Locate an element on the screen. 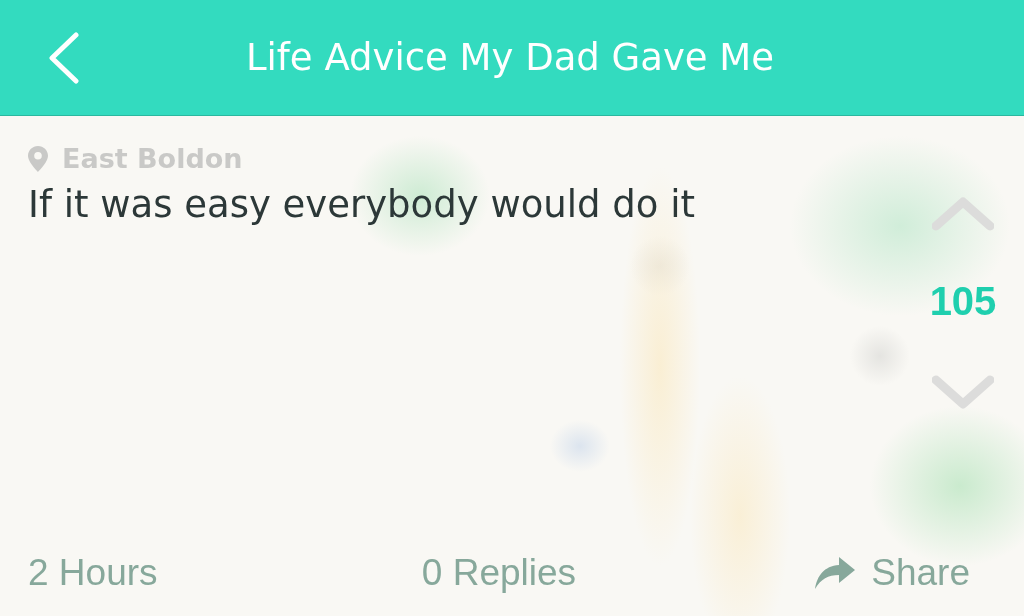  location-pin-icon is located at coordinates (38, 159).